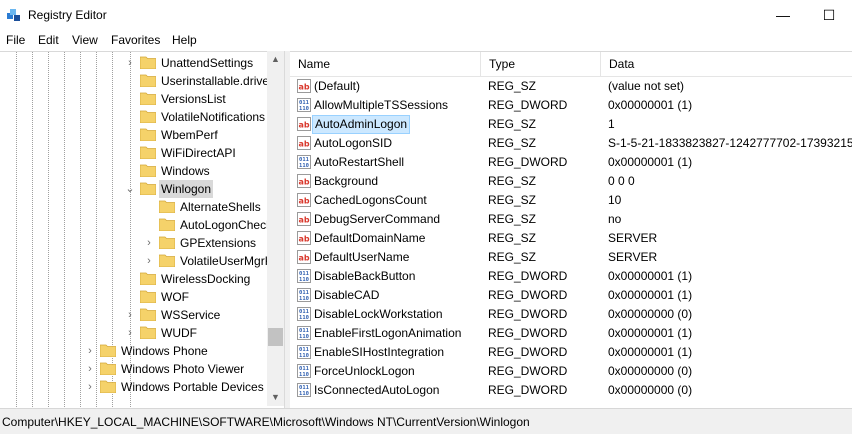 The width and height of the screenshot is (852, 434). I want to click on menu-file: File, so click(15, 40).